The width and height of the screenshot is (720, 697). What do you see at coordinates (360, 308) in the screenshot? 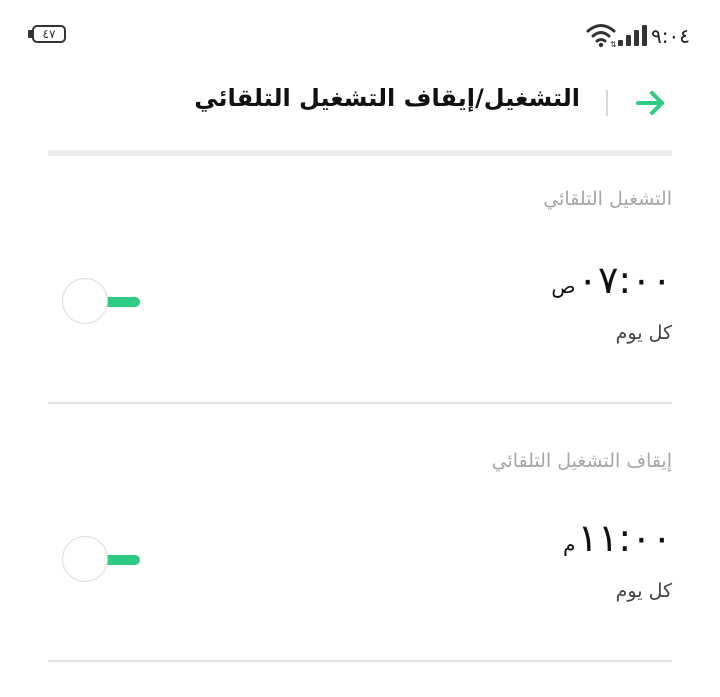
I see `auto-on-row: ٠٧:٠٠ص كل يوم` at bounding box center [360, 308].